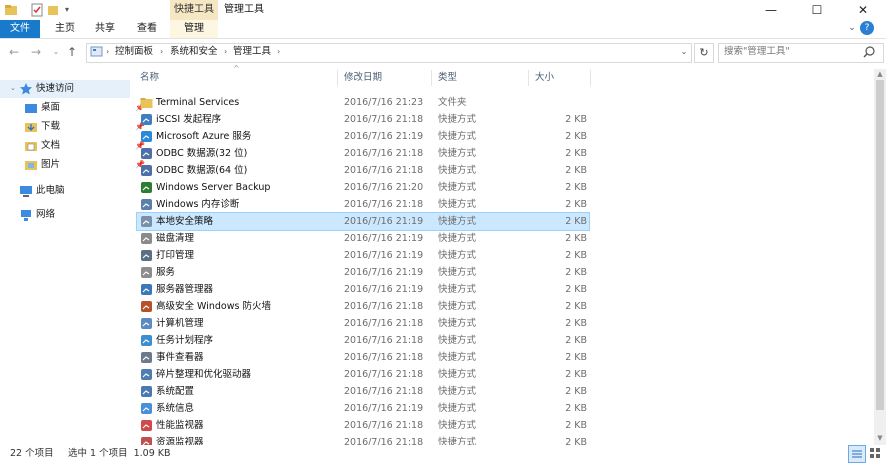 The image size is (886, 465). I want to click on forward-button: →, so click(36, 52).